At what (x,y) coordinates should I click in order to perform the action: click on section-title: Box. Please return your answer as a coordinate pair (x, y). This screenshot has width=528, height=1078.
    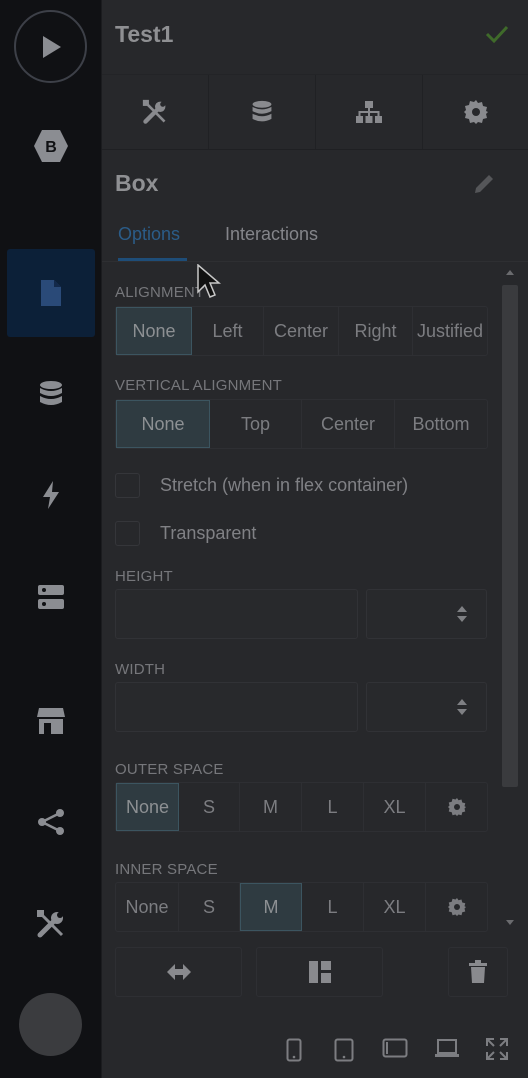
    Looking at the image, I should click on (137, 183).